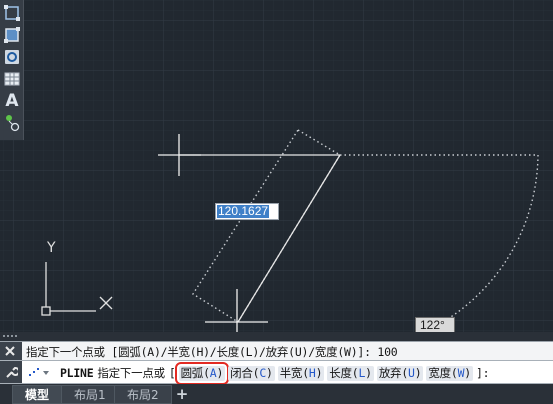 The width and height of the screenshot is (553, 404). Describe the element at coordinates (51, 248) in the screenshot. I see `ucs-y-label: Y` at that location.